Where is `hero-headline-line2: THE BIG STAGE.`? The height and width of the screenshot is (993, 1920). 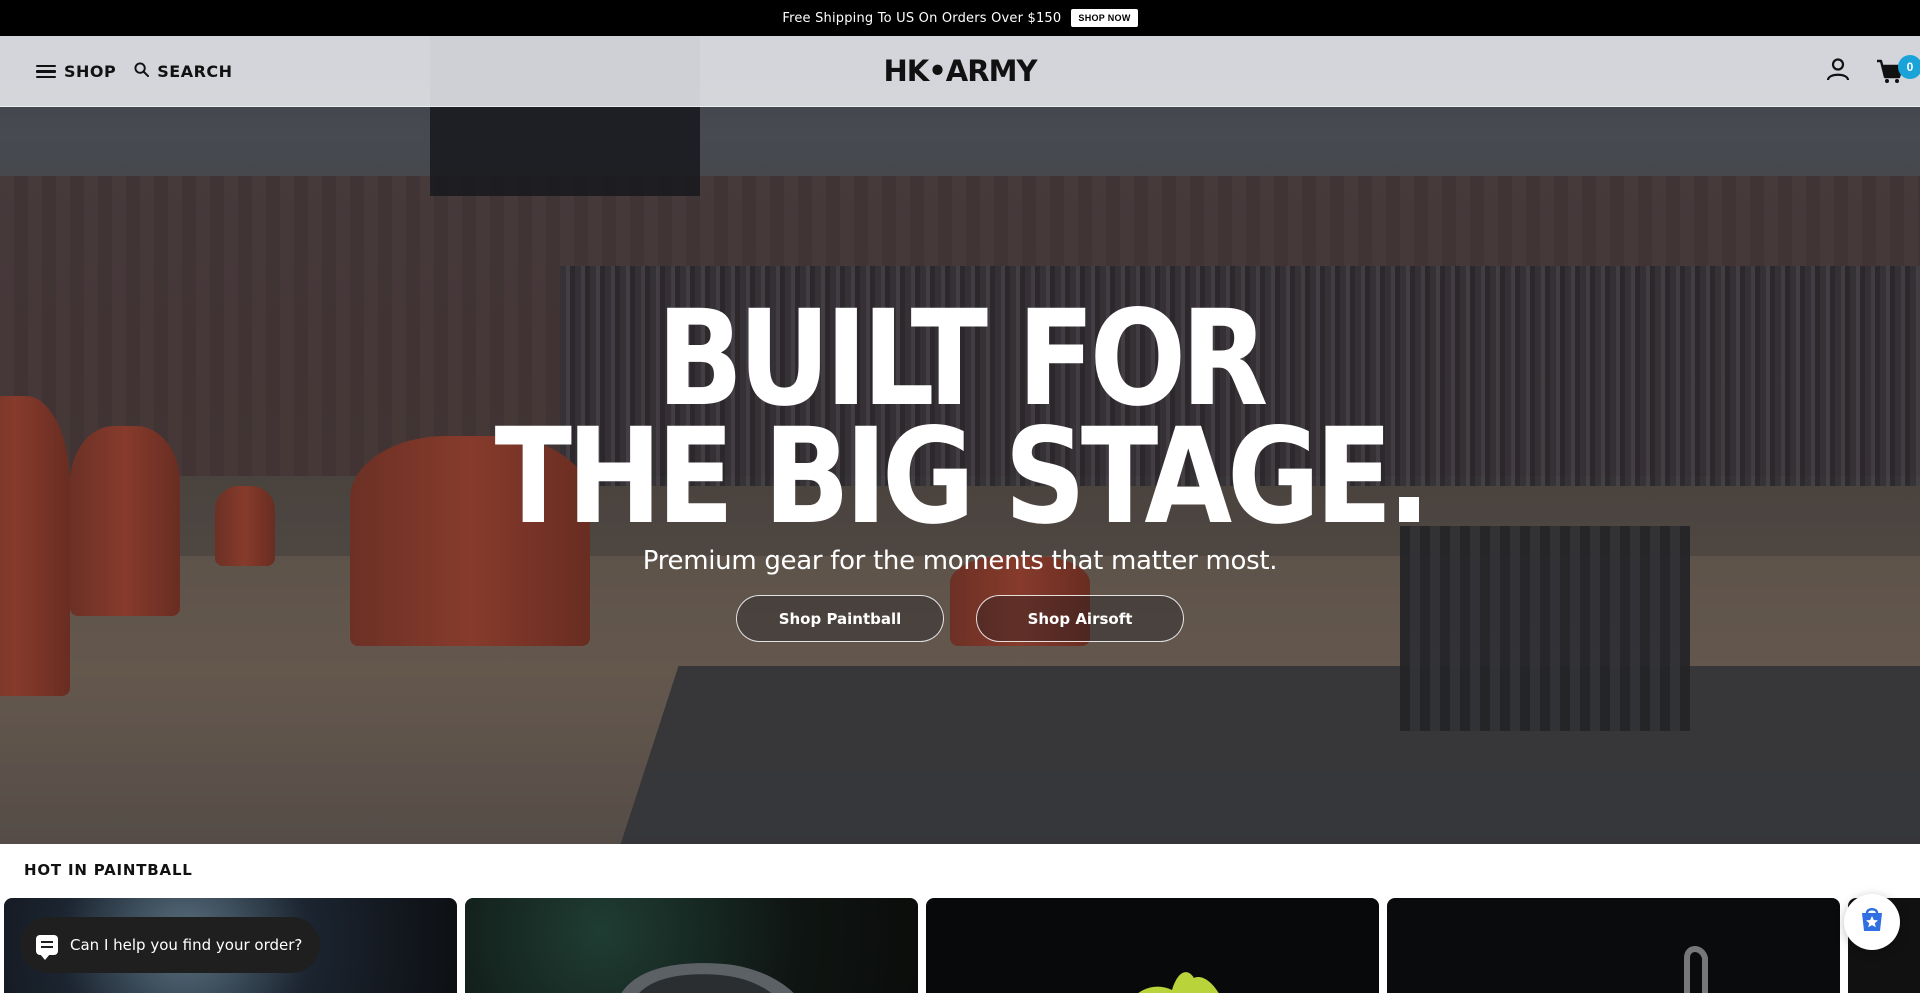 hero-headline-line2: THE BIG STAGE. is located at coordinates (962, 477).